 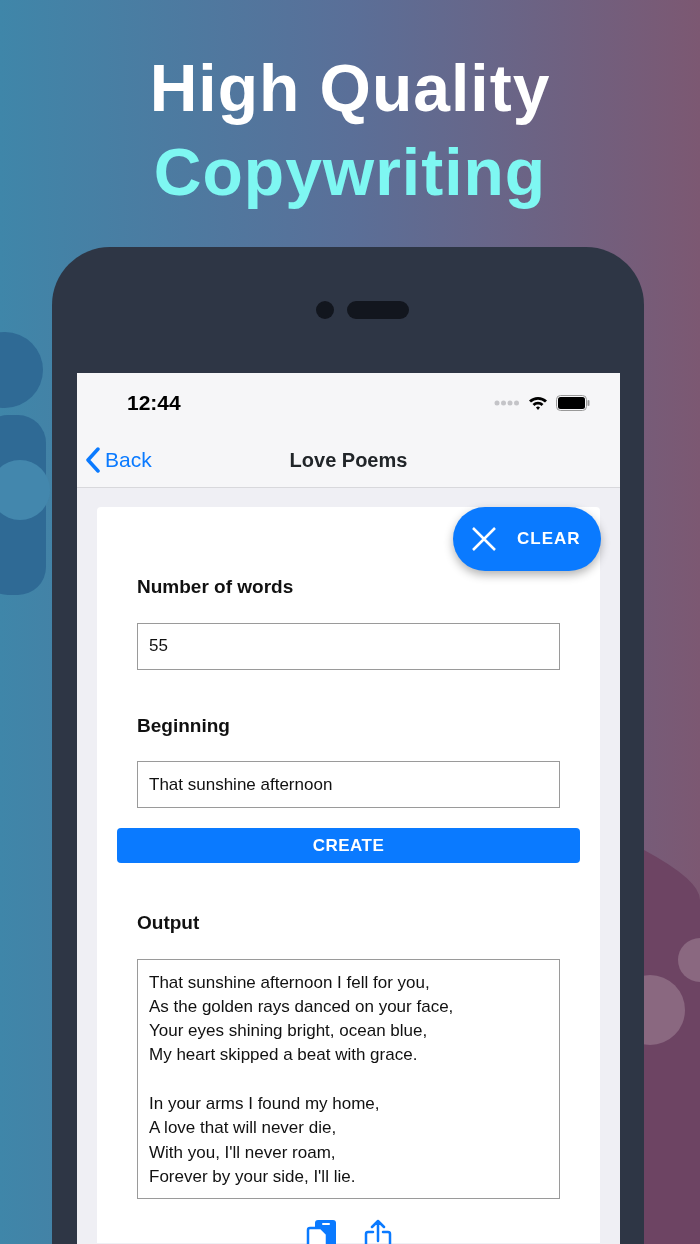 What do you see at coordinates (527, 539) in the screenshot?
I see `clear-button: CLEAR` at bounding box center [527, 539].